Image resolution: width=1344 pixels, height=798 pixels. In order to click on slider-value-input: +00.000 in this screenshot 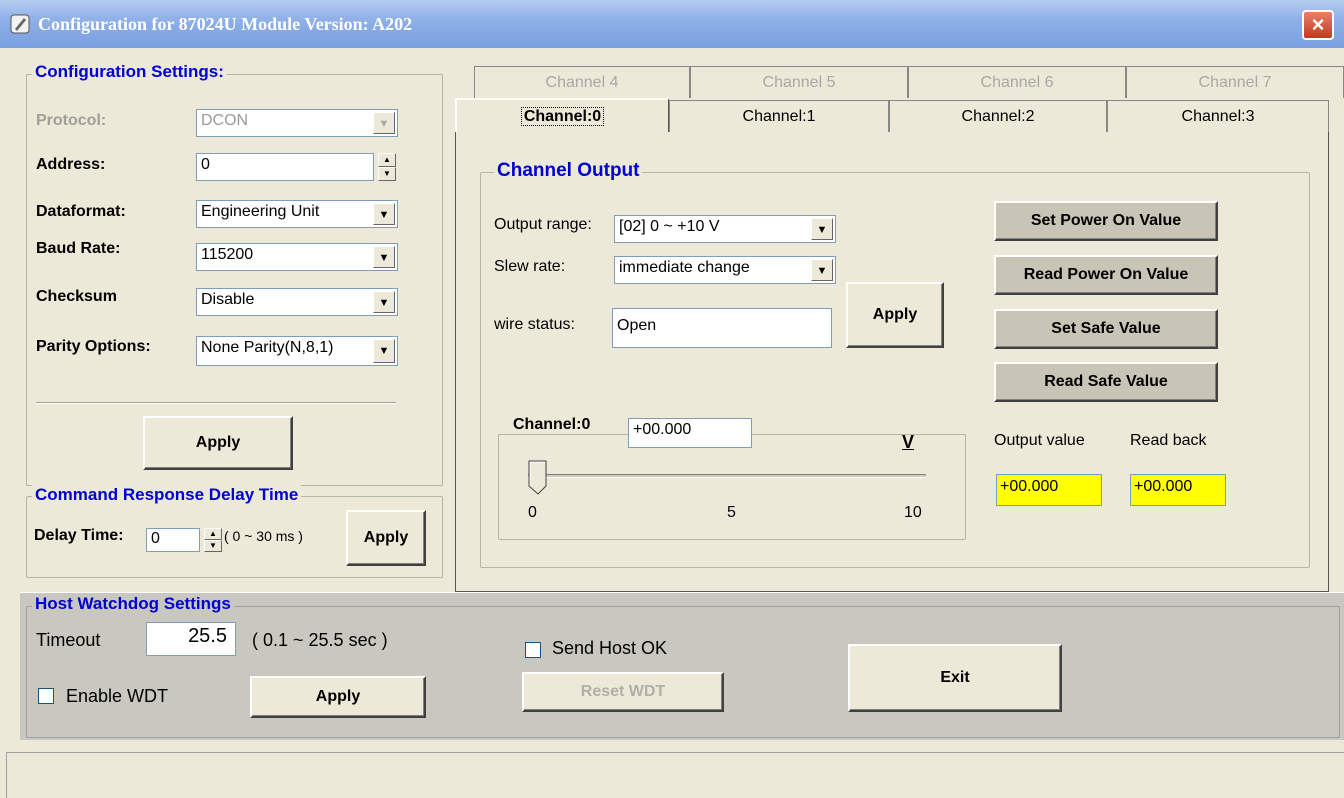, I will do `click(690, 433)`.